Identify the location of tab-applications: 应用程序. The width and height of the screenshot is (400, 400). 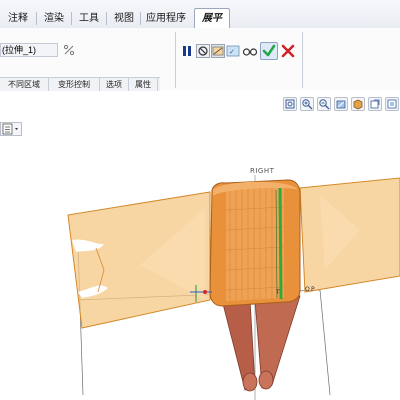
(166, 18).